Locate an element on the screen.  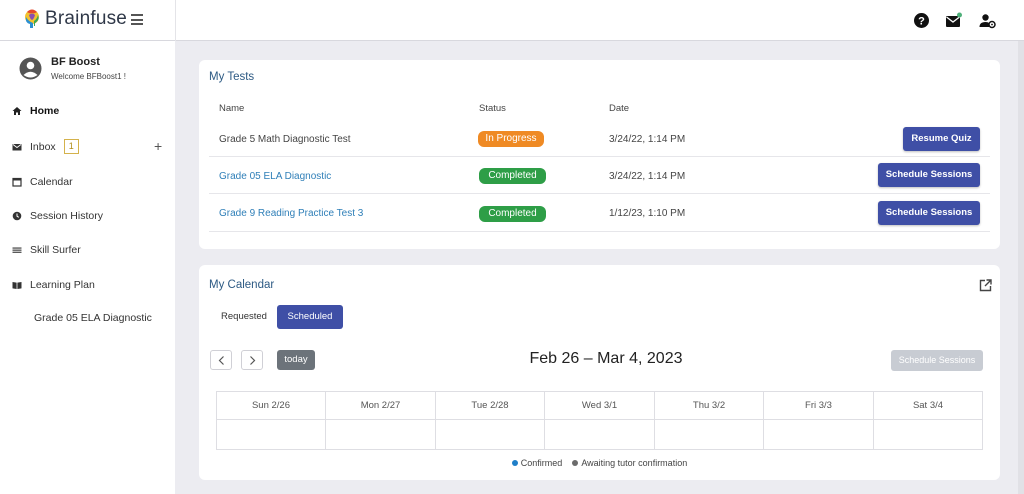
sidebar-item-inbox: Inbox 1 is located at coordinates (45, 146).